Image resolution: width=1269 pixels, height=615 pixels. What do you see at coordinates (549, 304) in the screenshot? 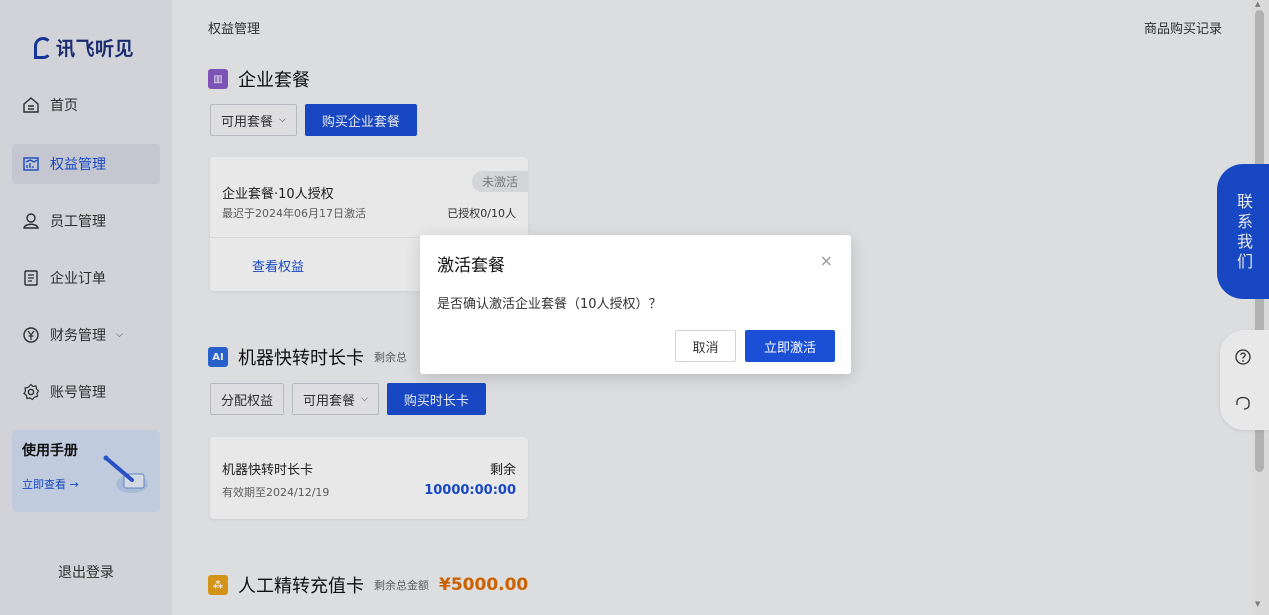
I see `dialog-message: 是否确认激活企业套餐（10人授权）？` at bounding box center [549, 304].